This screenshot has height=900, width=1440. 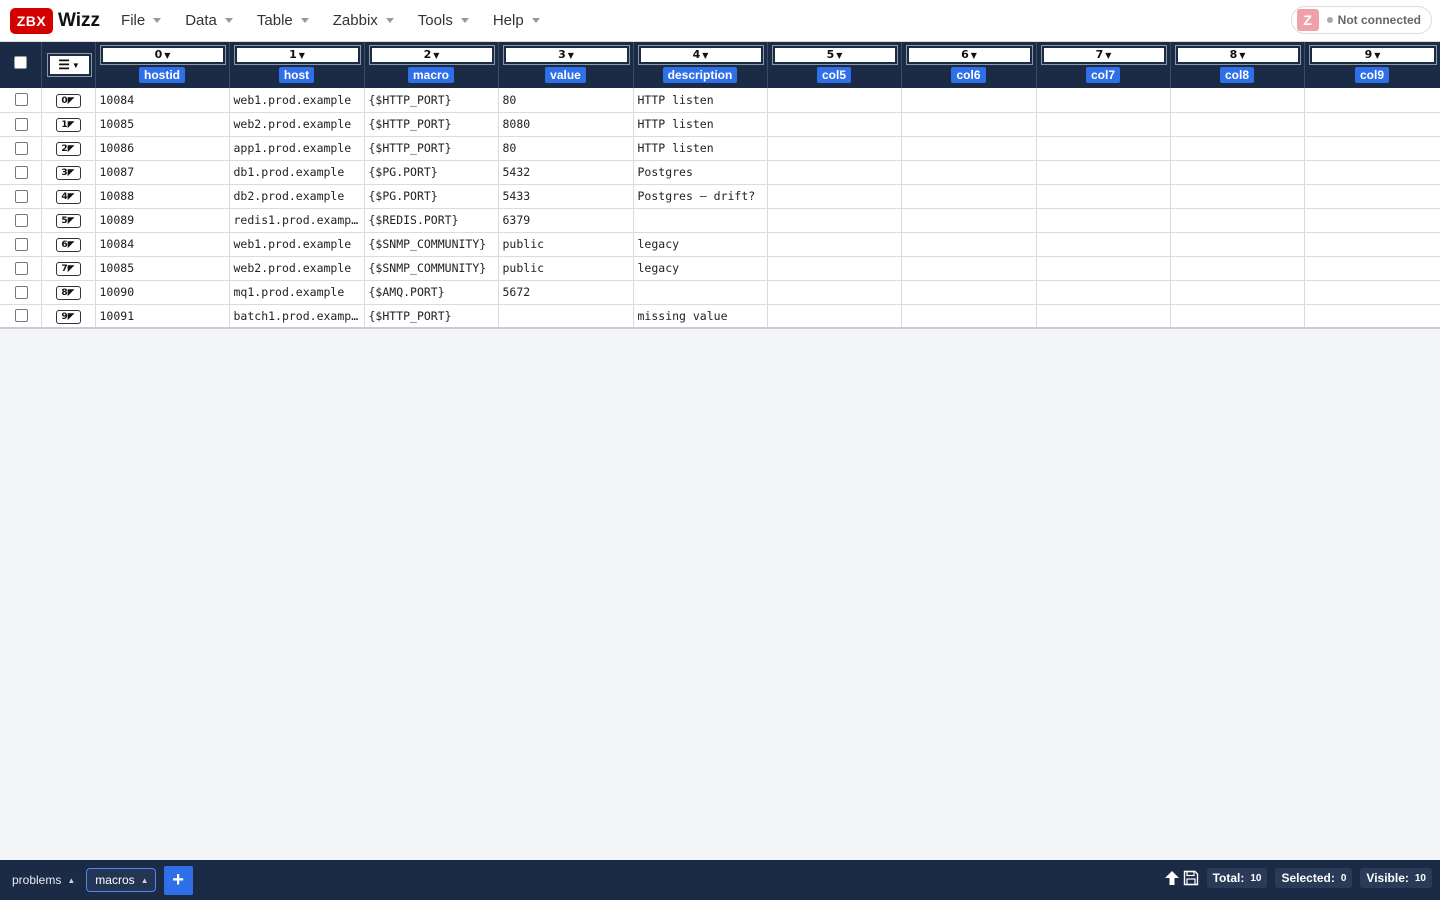 I want to click on menu-file: File, so click(x=141, y=20).